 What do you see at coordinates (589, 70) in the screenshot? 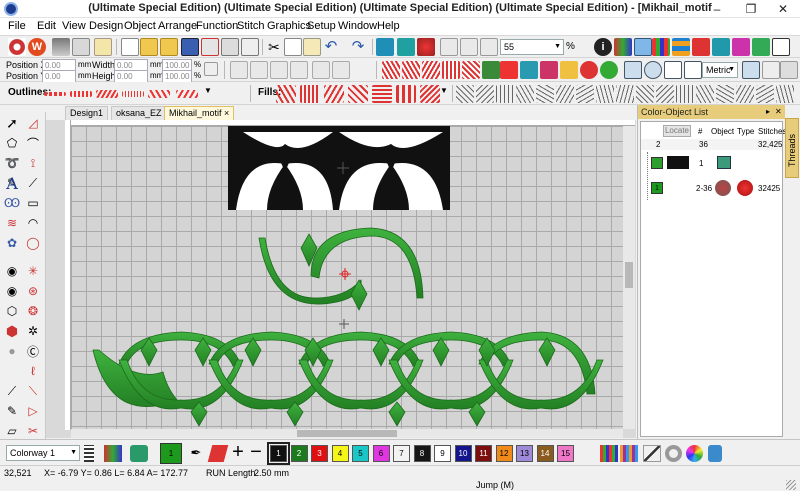
I see `tshirt-icon` at bounding box center [589, 70].